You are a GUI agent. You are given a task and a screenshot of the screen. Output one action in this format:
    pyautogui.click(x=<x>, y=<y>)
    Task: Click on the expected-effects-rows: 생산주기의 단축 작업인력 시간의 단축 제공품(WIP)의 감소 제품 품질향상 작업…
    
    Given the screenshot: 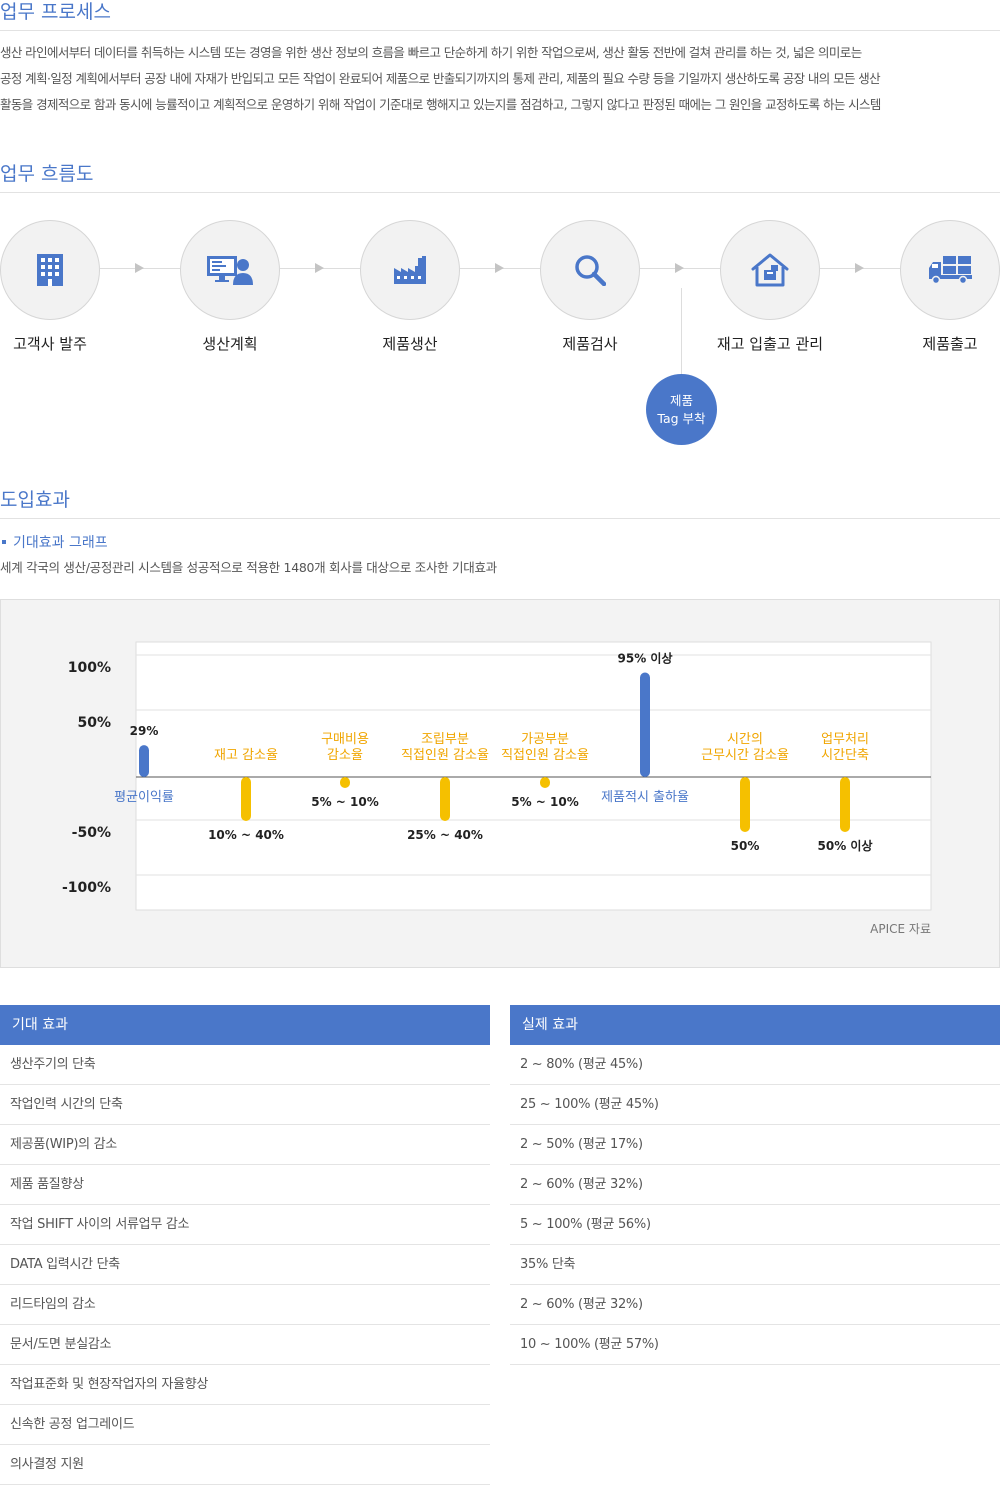 What is the action you would take?
    pyautogui.click(x=245, y=1265)
    